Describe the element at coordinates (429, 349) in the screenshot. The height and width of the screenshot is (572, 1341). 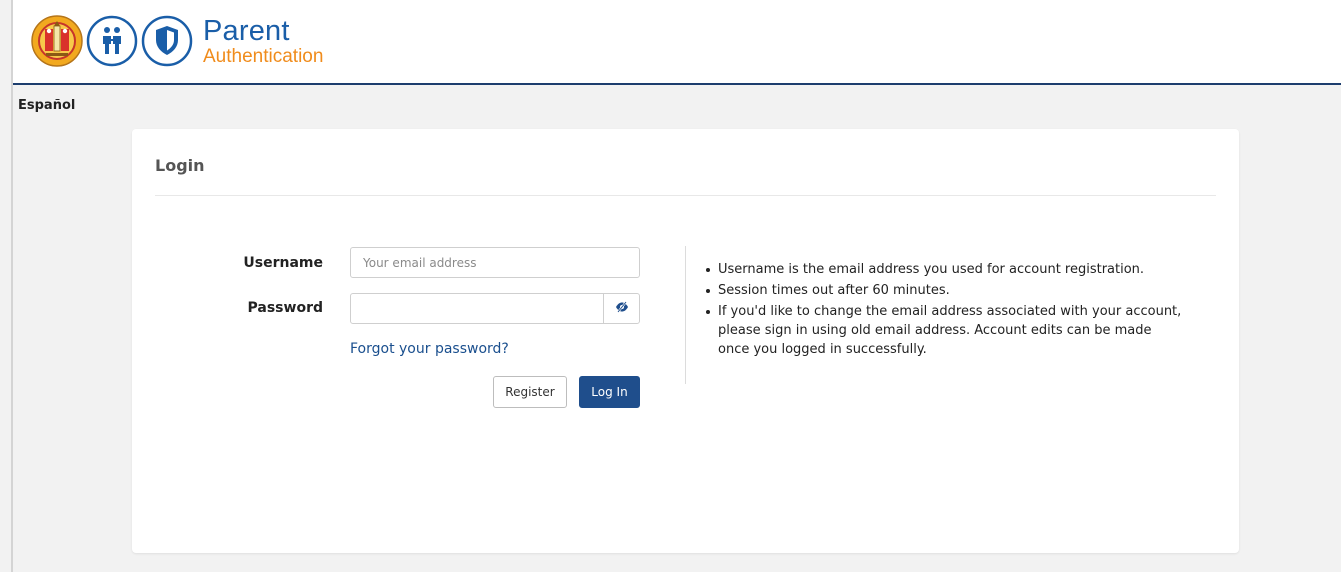
I see `forgot-password-link: Forgot your password?` at that location.